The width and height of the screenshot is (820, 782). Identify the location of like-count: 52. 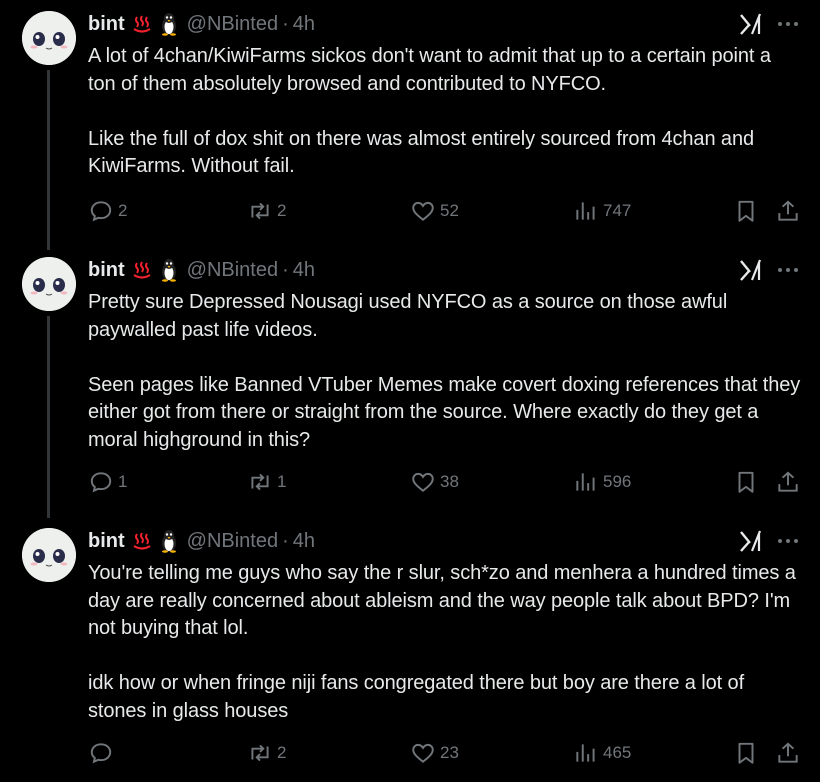
(449, 210).